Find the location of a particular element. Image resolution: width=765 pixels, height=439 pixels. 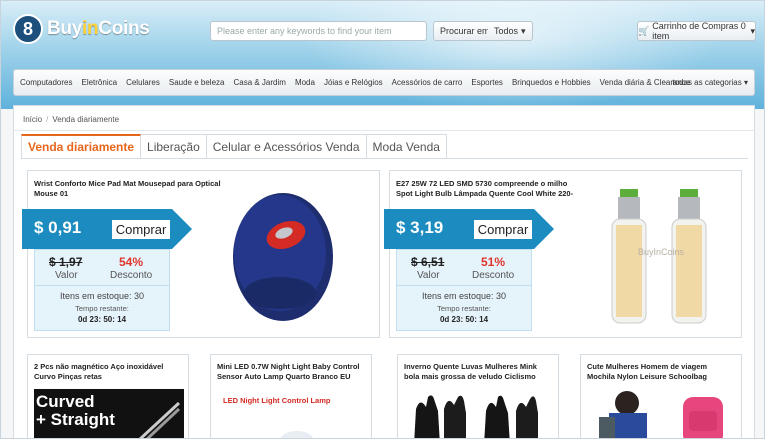

discount-value: 51% is located at coordinates (493, 262).